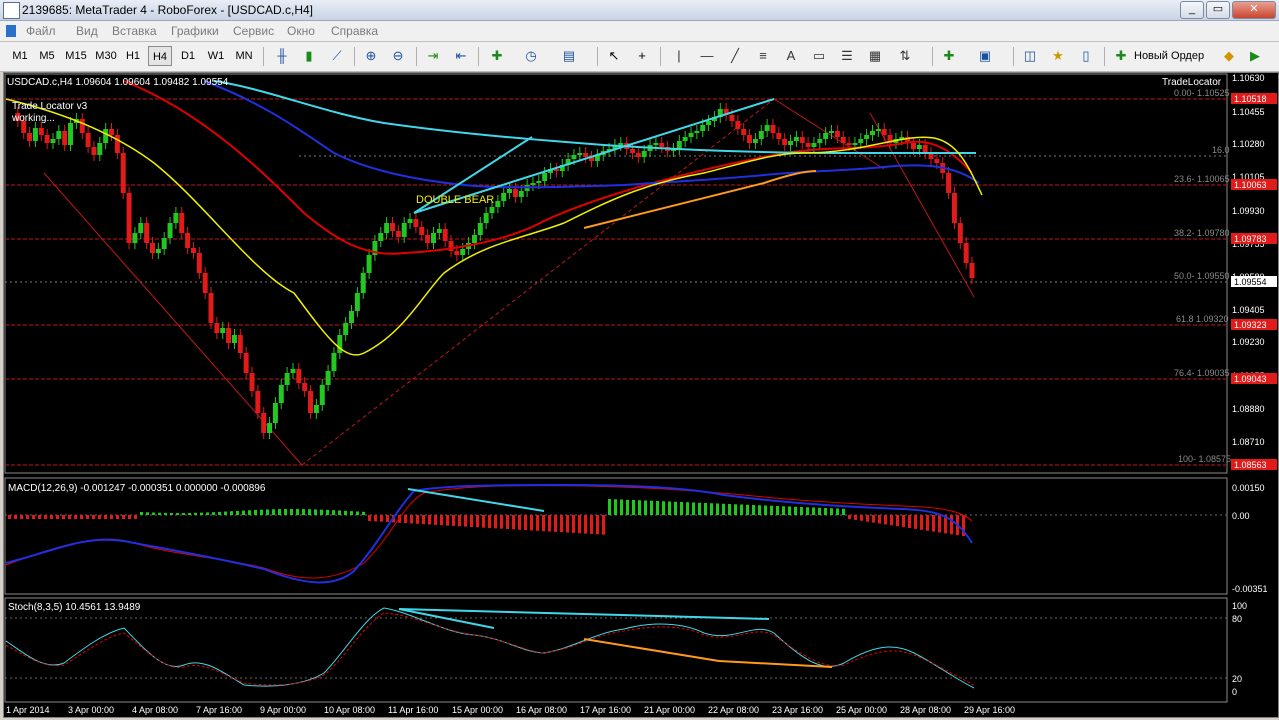 This screenshot has height=720, width=1279. I want to click on new-order-button: Новый Ордер, so click(1174, 56).